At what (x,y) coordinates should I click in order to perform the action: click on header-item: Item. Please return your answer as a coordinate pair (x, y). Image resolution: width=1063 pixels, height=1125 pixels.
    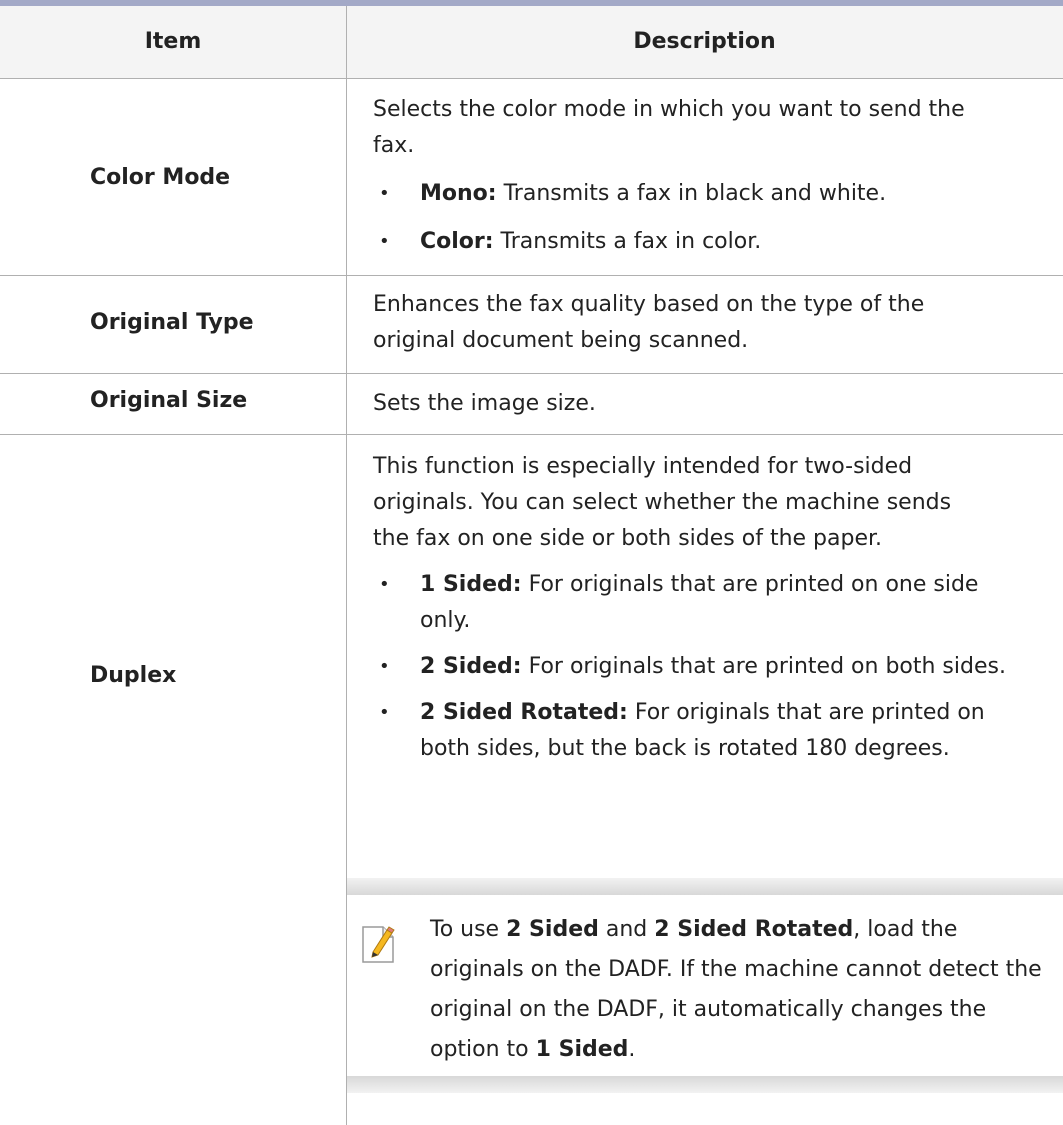
    Looking at the image, I should click on (173, 41).